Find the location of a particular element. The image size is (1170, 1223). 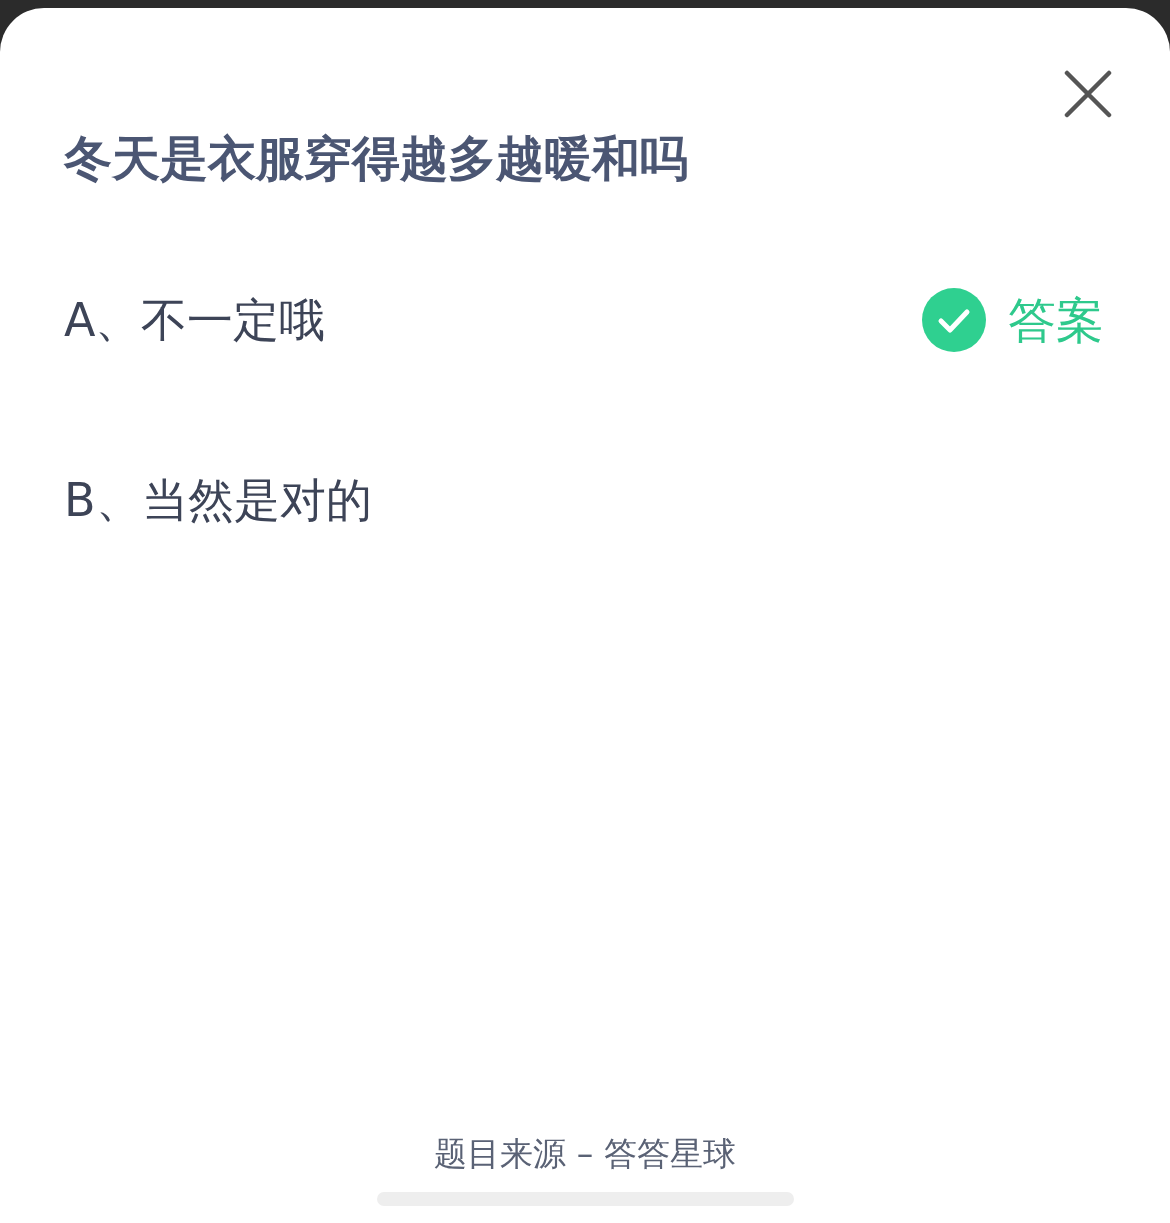

question-title: 冬天是衣服穿得越多越暖和吗 is located at coordinates (376, 159).